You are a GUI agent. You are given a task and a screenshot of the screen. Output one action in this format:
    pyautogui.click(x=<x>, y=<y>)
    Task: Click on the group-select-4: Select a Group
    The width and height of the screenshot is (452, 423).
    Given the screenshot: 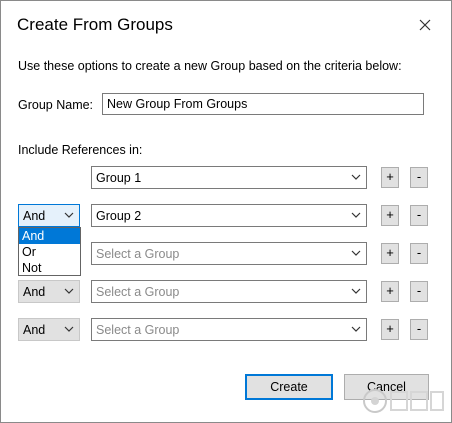 What is the action you would take?
    pyautogui.click(x=229, y=291)
    